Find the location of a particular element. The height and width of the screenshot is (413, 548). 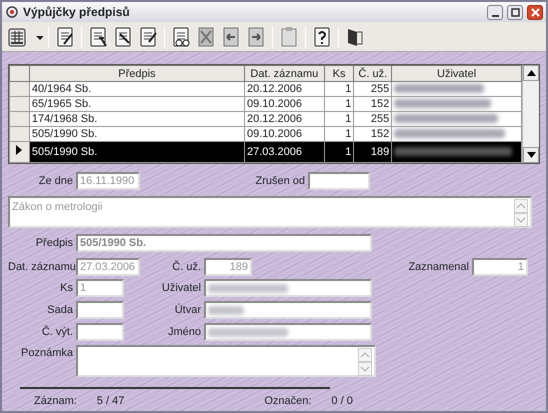

status-label: Záznam: is located at coordinates (55, 401).